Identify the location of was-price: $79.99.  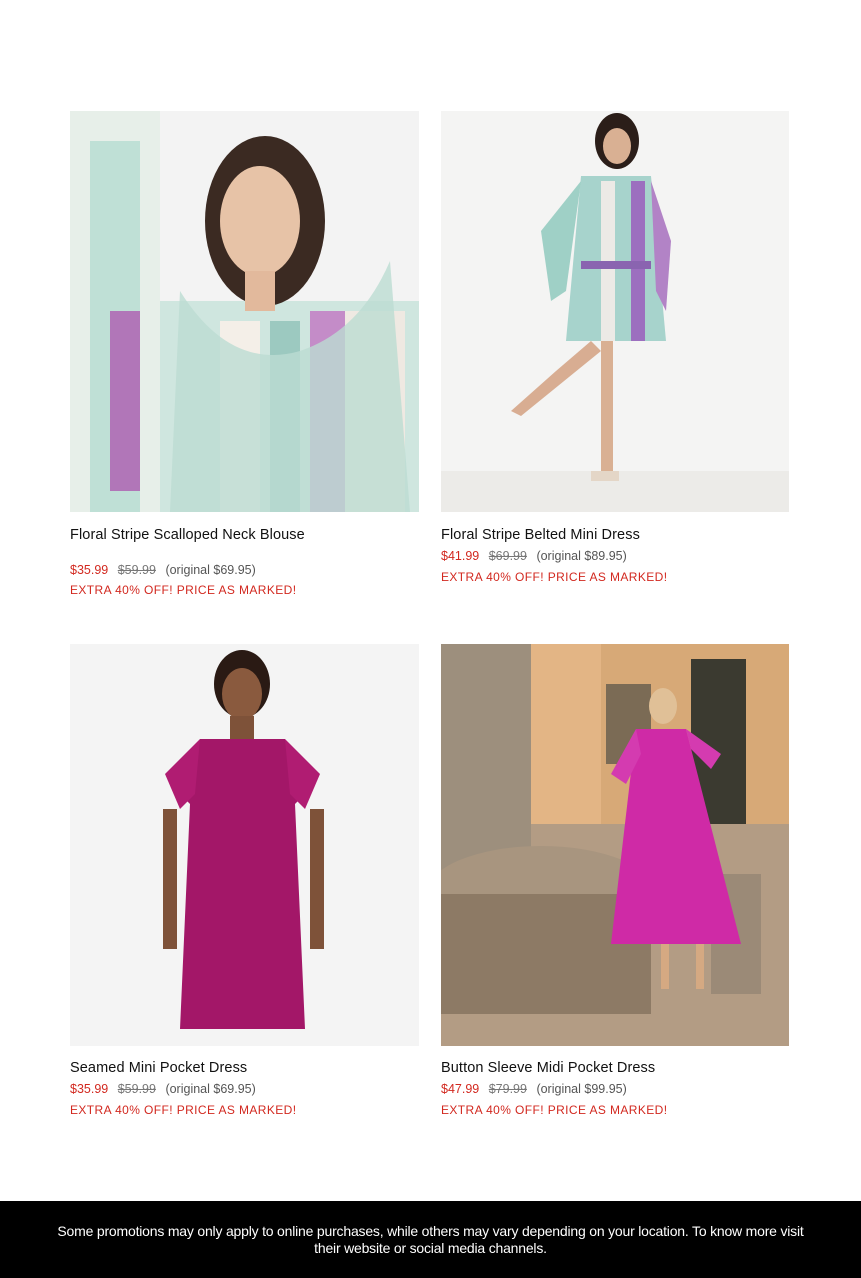
(507, 1089).